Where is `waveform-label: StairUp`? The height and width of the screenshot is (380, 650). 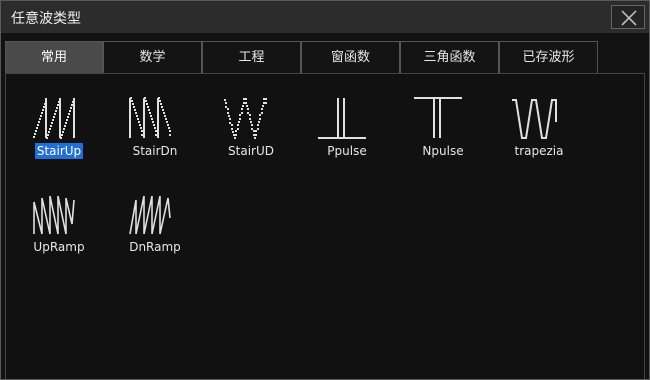 waveform-label: StairUp is located at coordinates (59, 151).